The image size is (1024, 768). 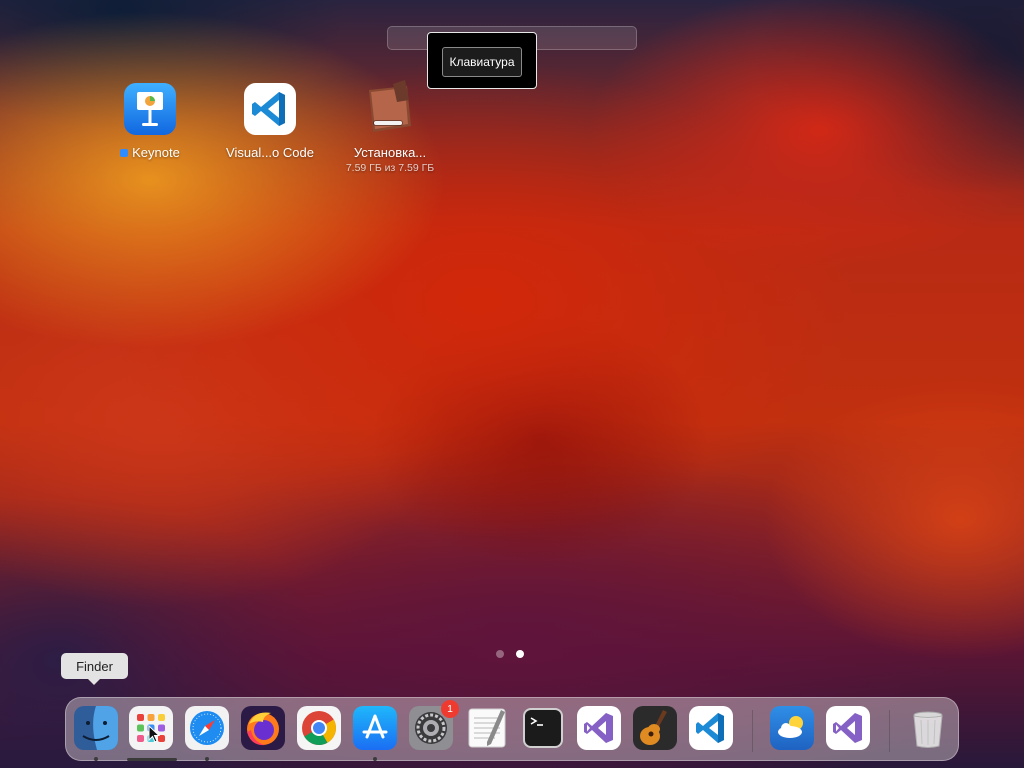 I want to click on dock-vscode, so click(x=711, y=728).